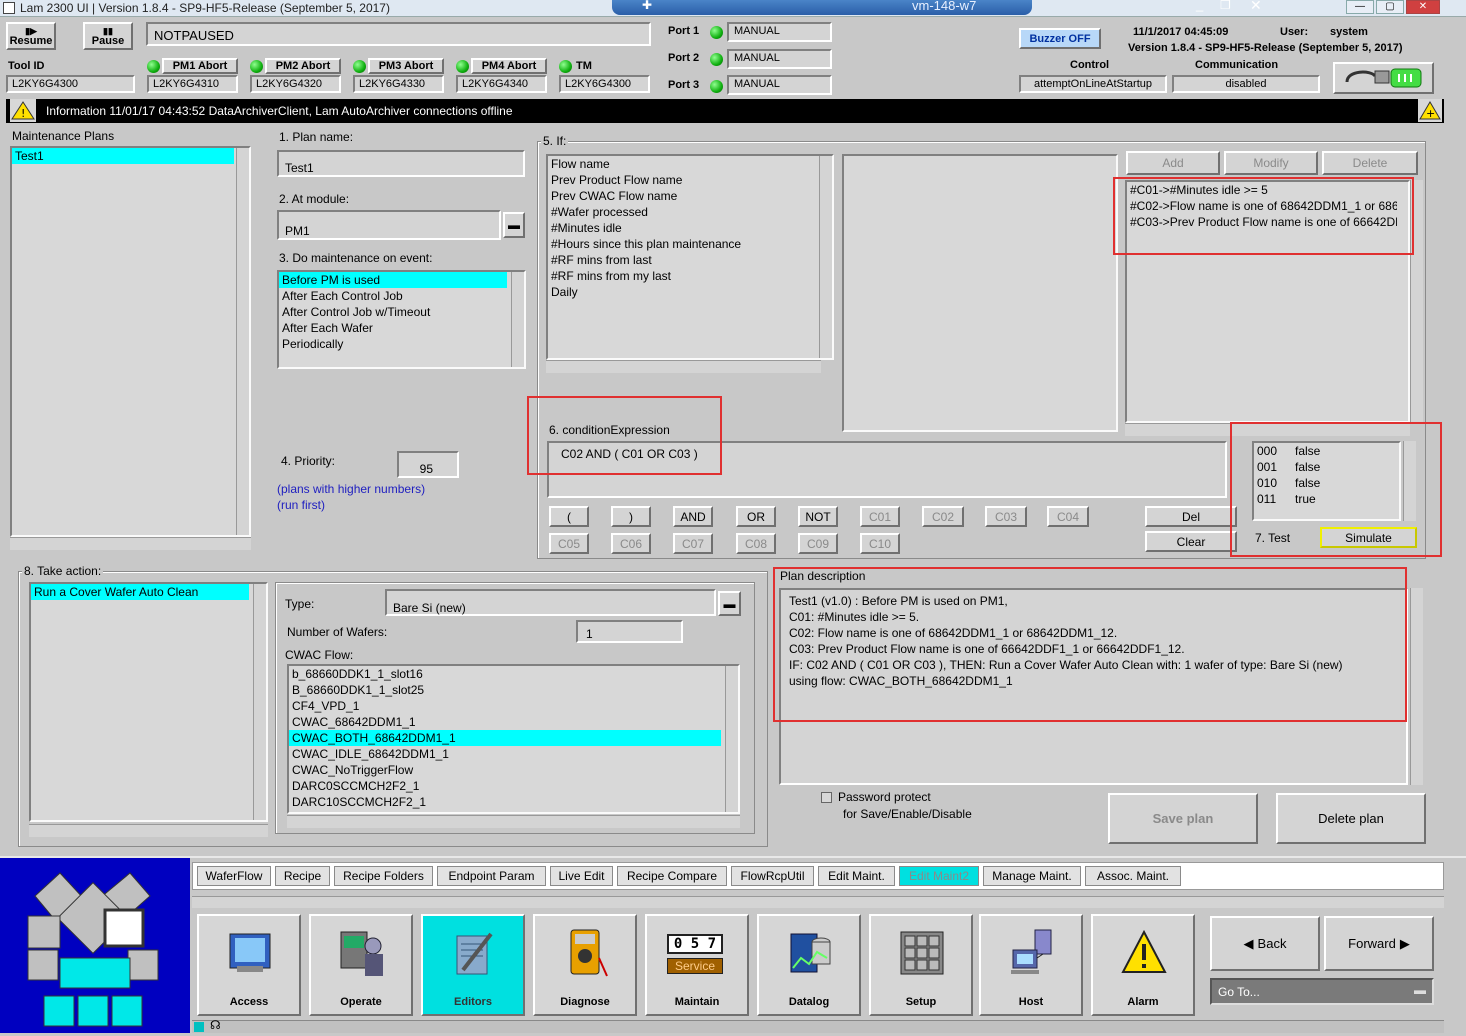  What do you see at coordinates (491, 876) in the screenshot?
I see `tab-endpoint-param: Endpoint Param` at bounding box center [491, 876].